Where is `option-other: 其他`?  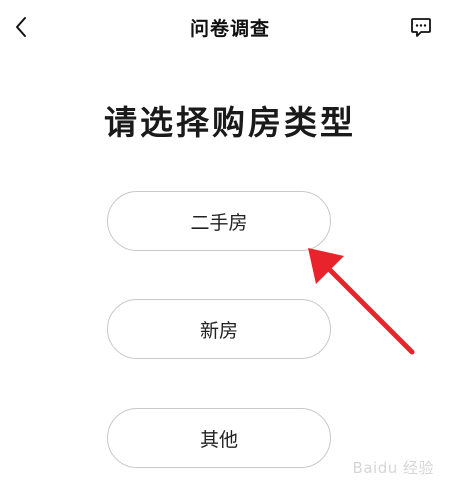 option-other: 其他 is located at coordinates (219, 438).